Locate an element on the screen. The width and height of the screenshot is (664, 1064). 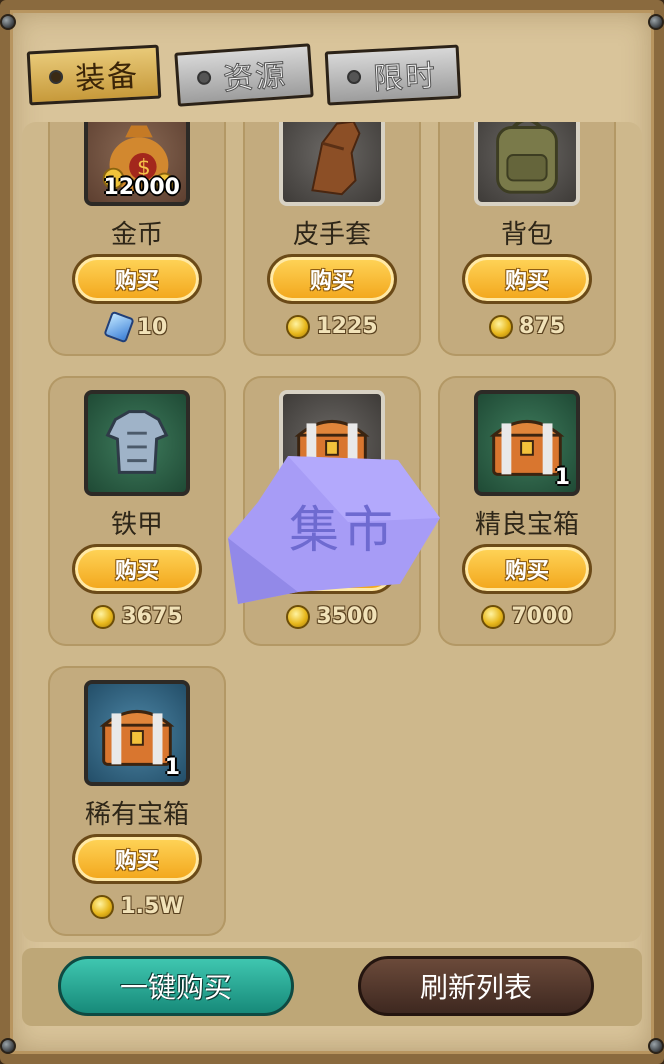
item-price: 3675 is located at coordinates (137, 616).